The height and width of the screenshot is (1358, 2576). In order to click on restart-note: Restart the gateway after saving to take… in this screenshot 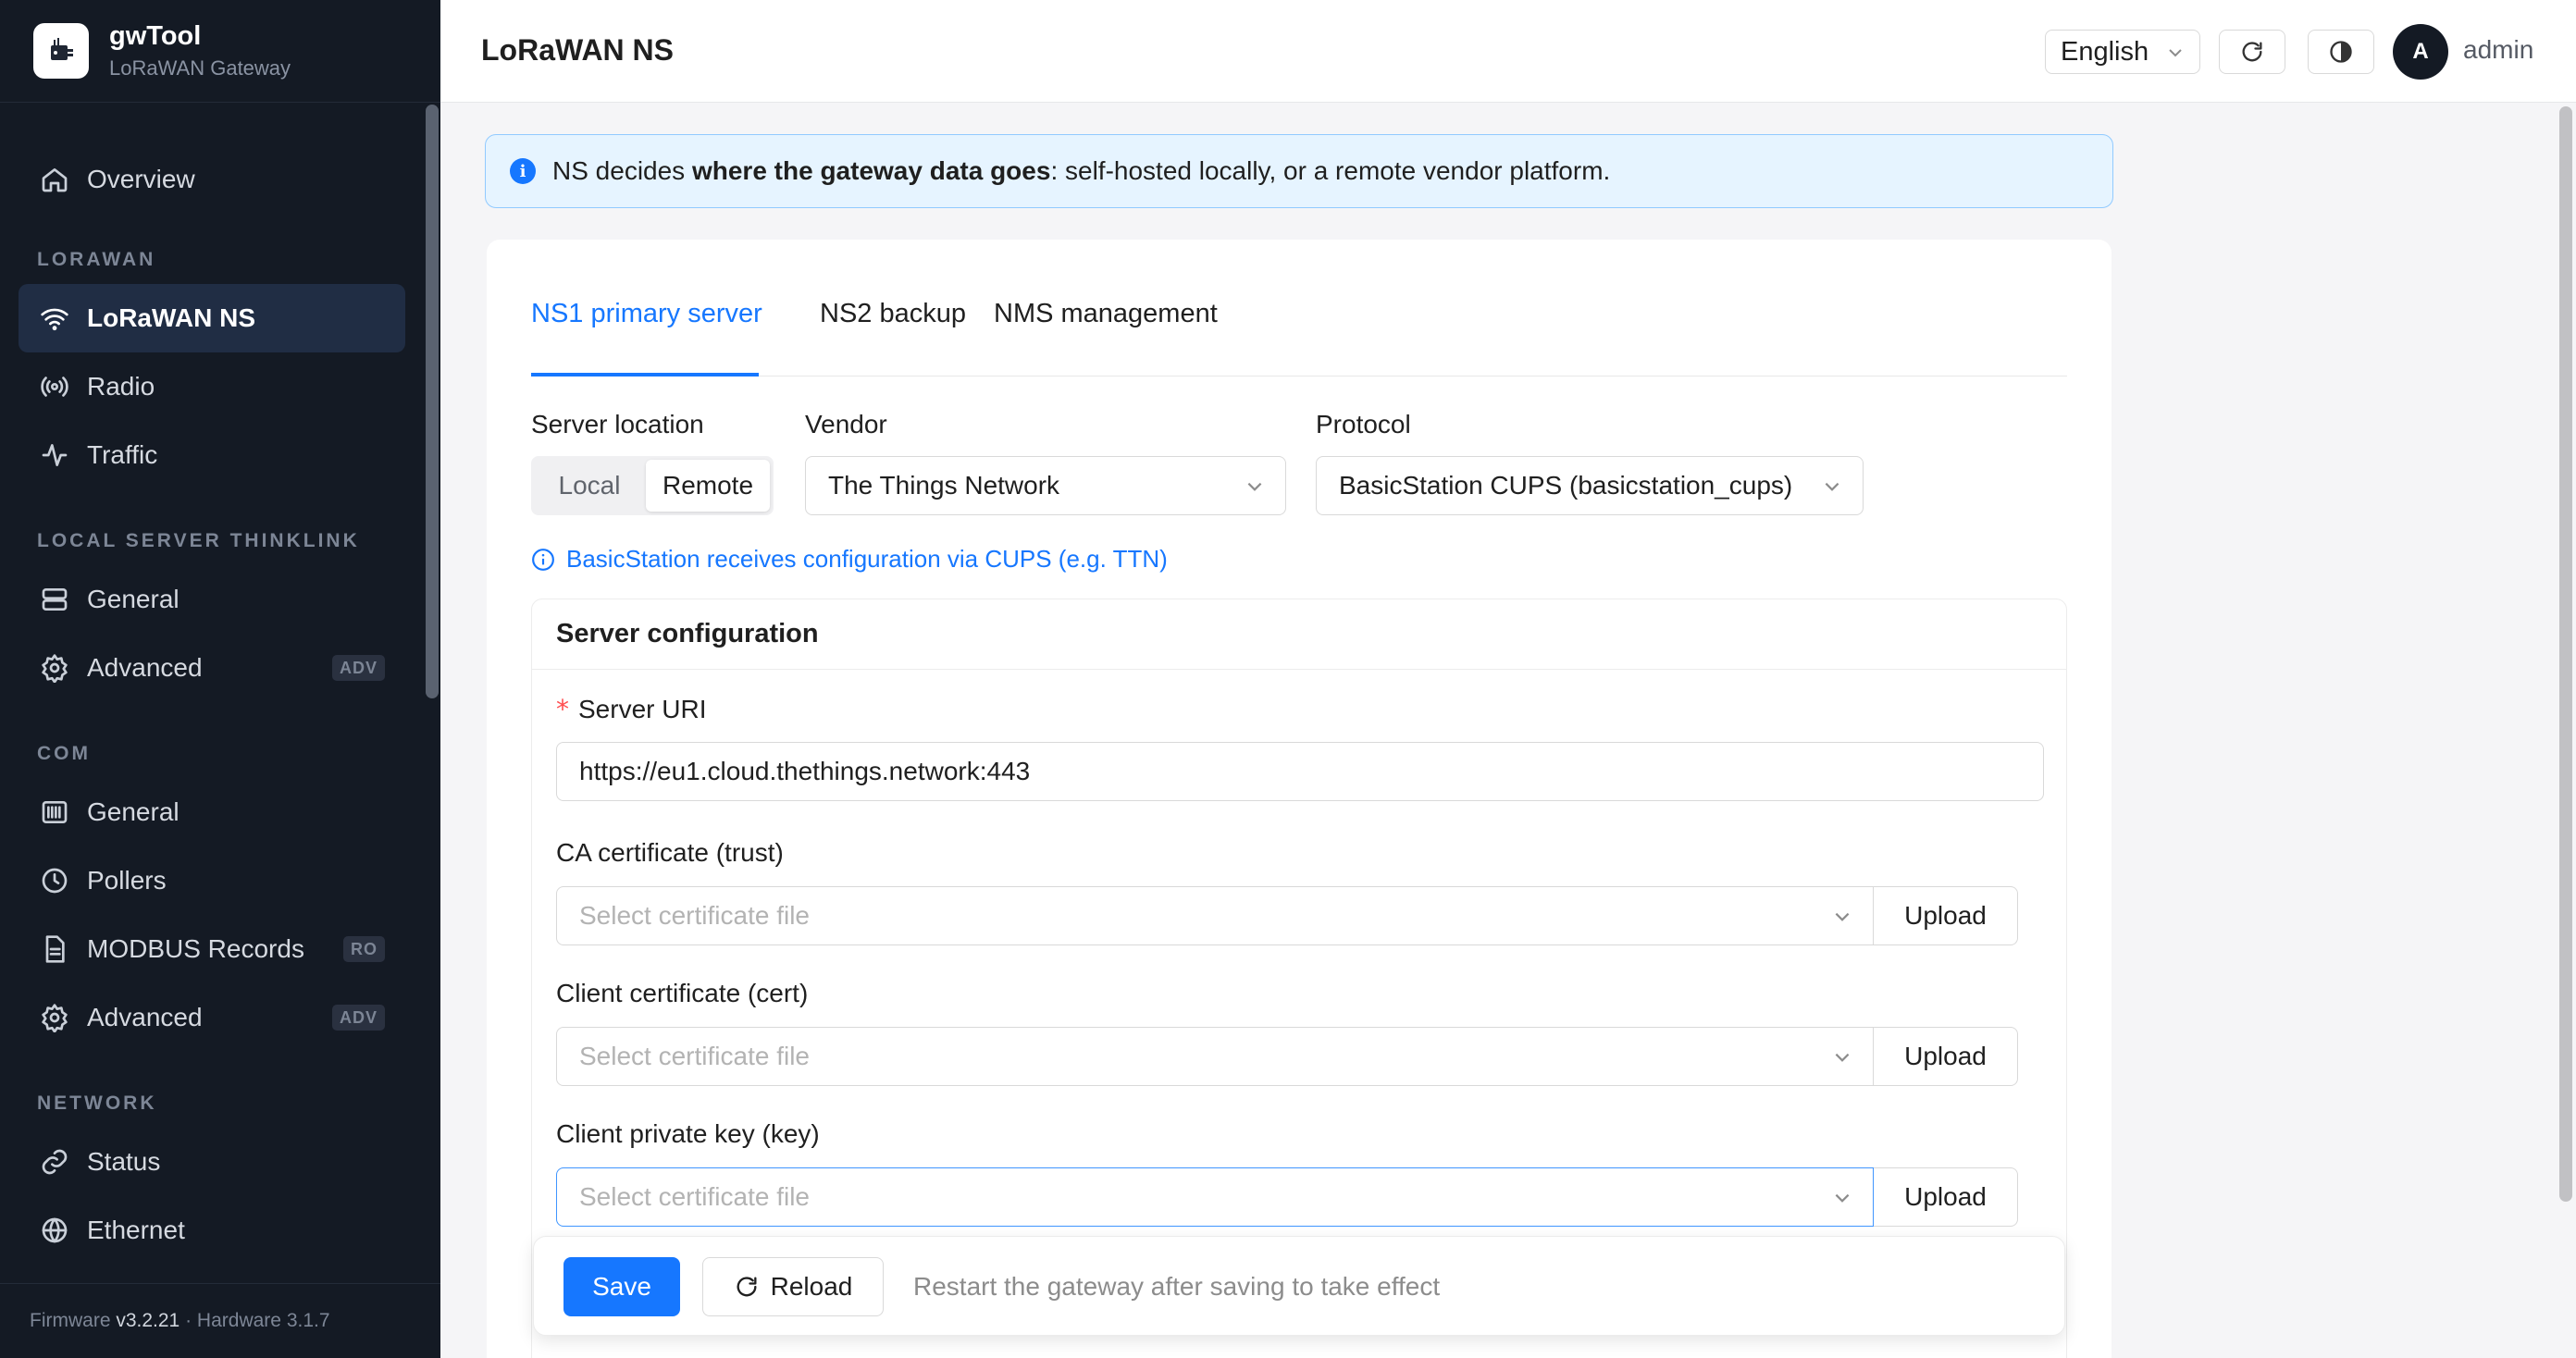, I will do `click(1177, 1286)`.